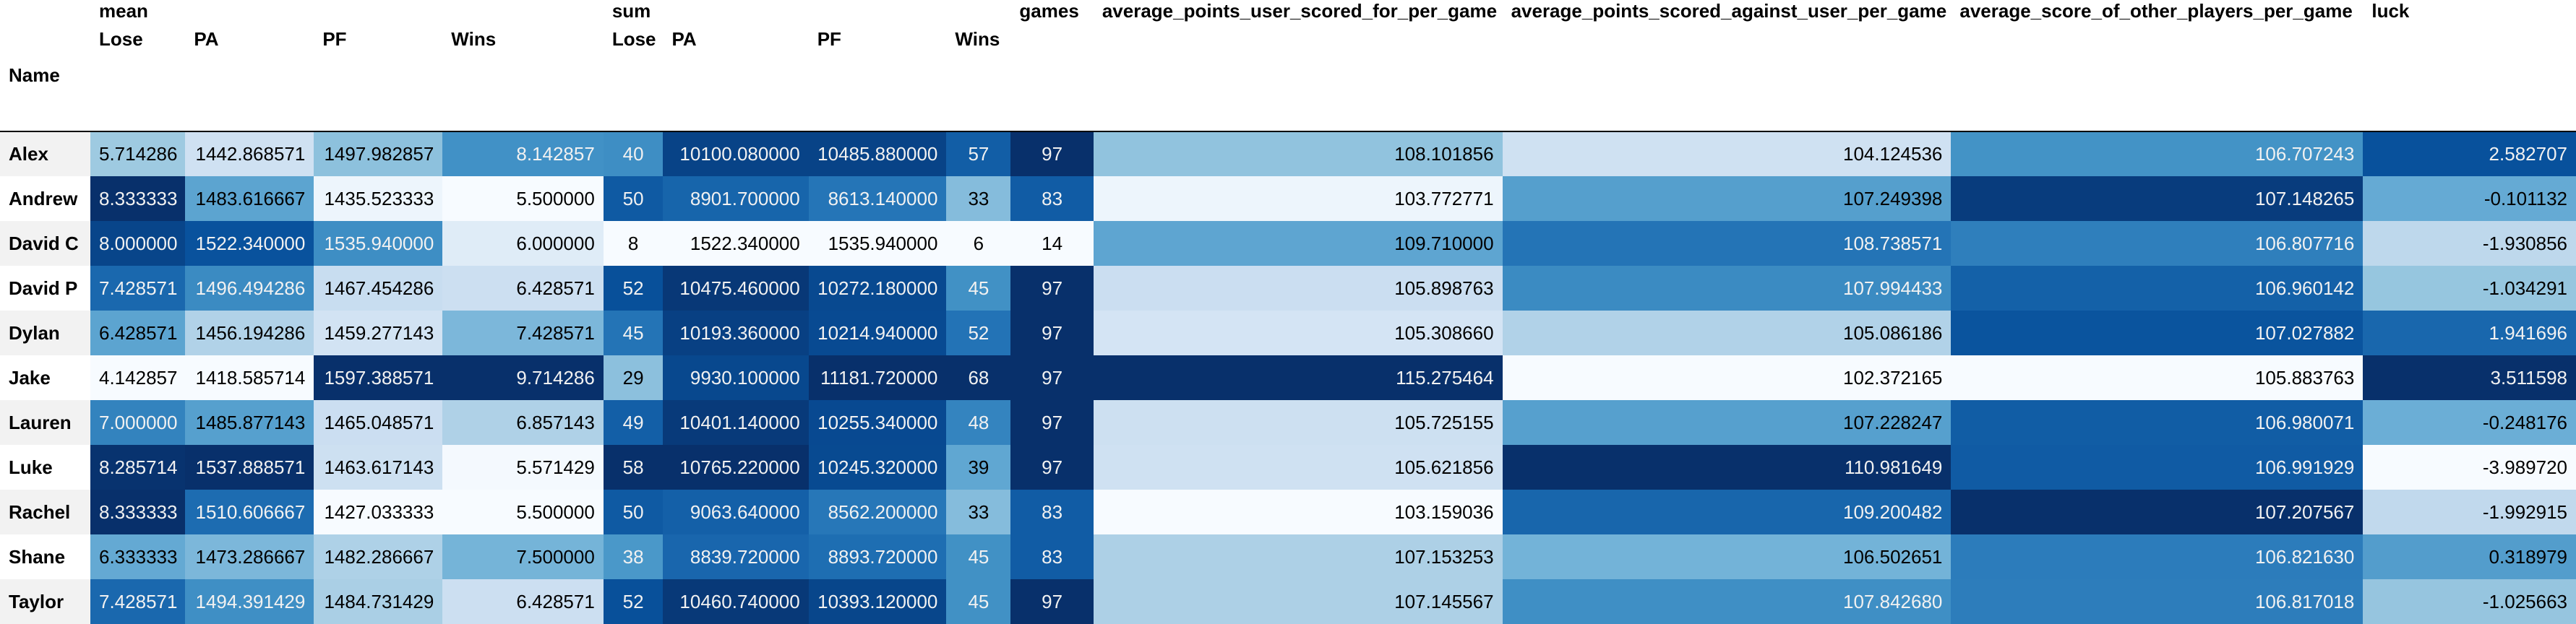  Describe the element at coordinates (1727, 377) in the screenshot. I see `table-cell: 102.372165` at that location.